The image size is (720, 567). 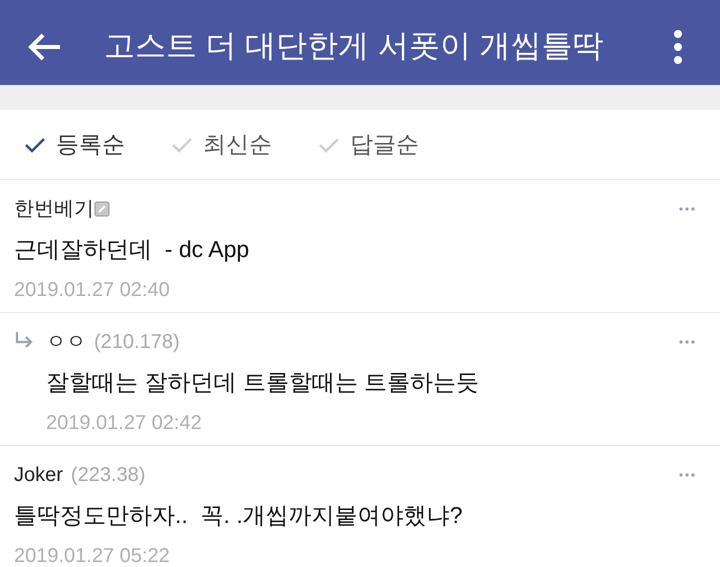 What do you see at coordinates (92, 555) in the screenshot?
I see `comment-time: 2019.01.27 05:22` at bounding box center [92, 555].